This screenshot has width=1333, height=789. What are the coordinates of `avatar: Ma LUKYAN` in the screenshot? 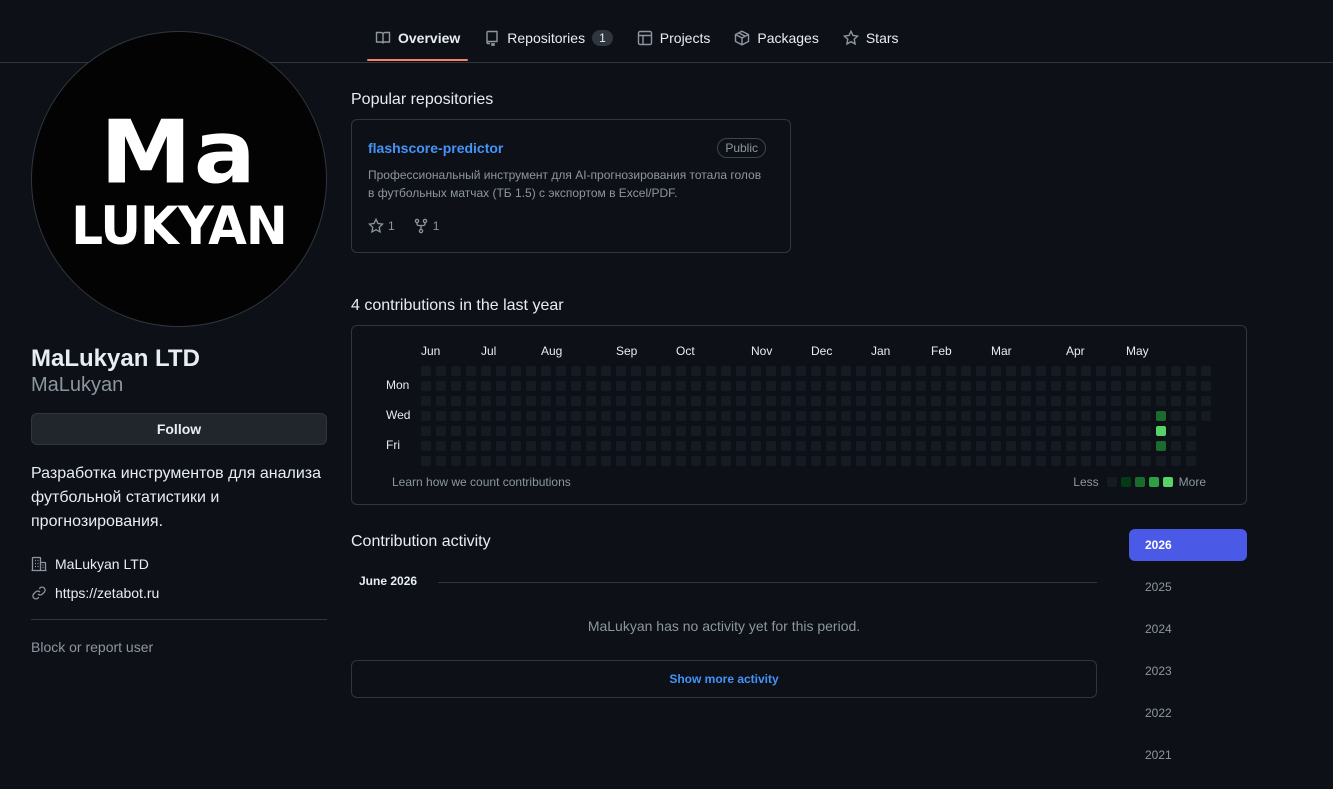 It's located at (179, 179).